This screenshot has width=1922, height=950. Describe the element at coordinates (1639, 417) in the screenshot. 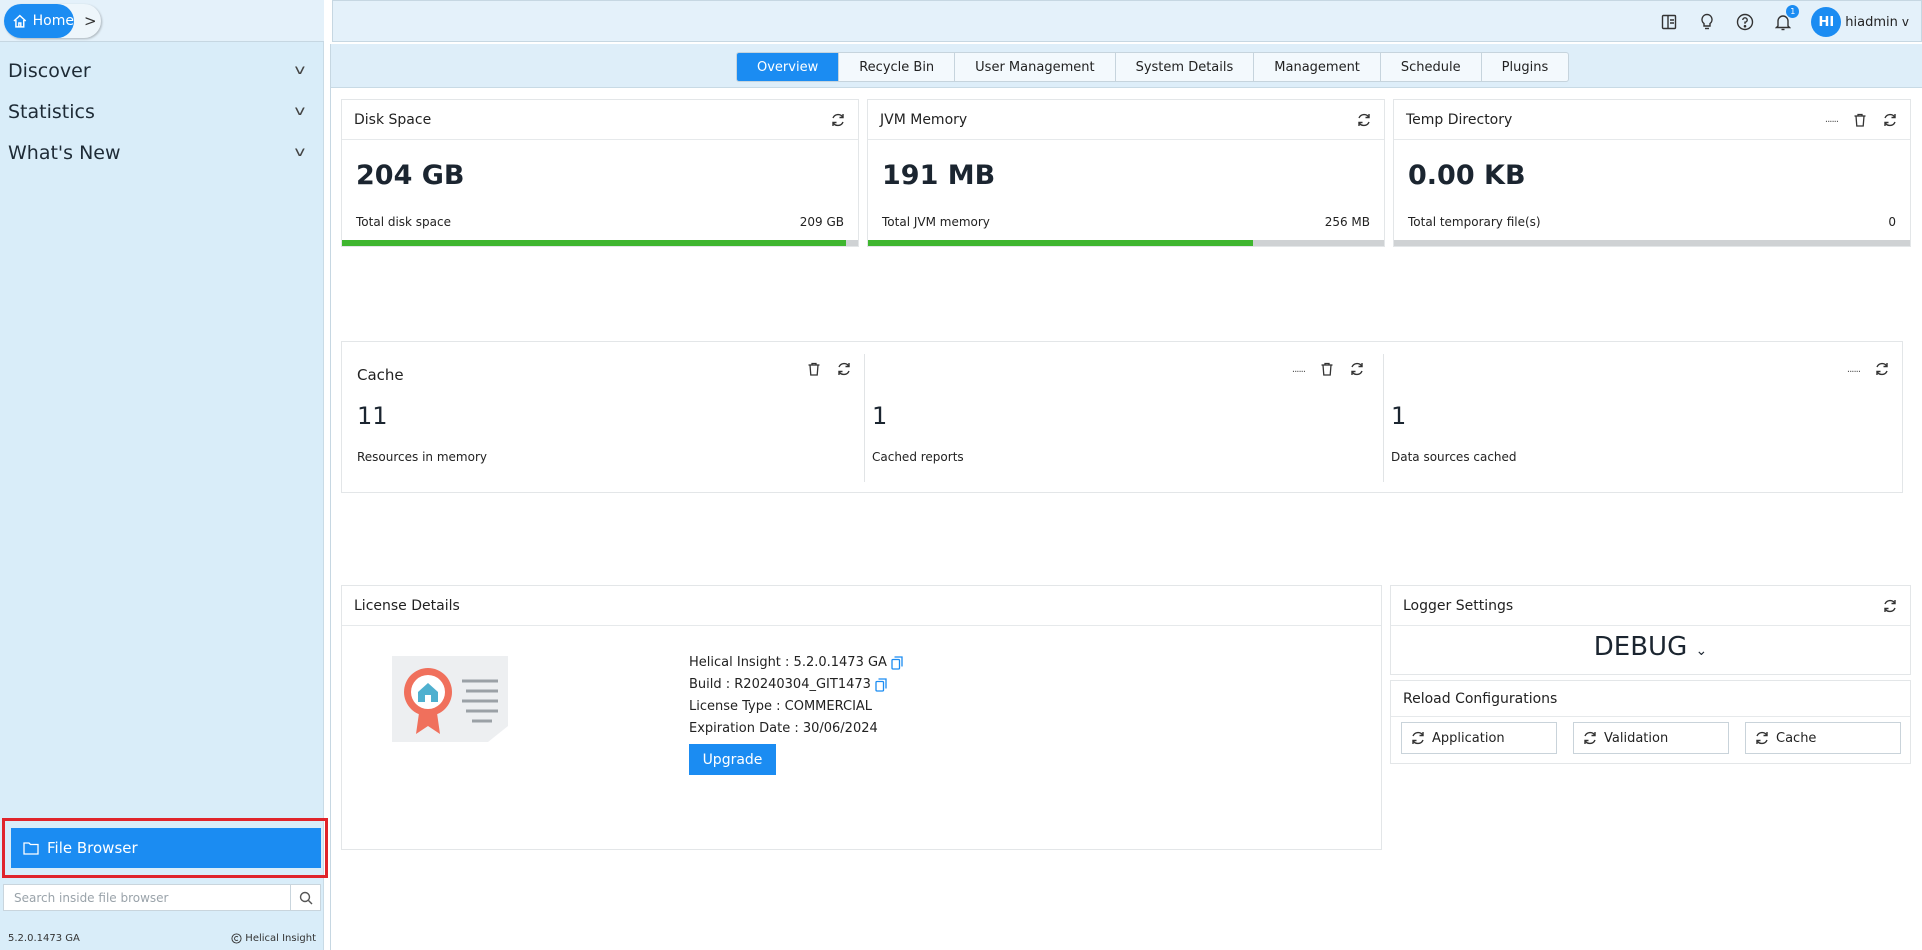

I see `cache-datasources: ...... 1 Data sources cached` at that location.